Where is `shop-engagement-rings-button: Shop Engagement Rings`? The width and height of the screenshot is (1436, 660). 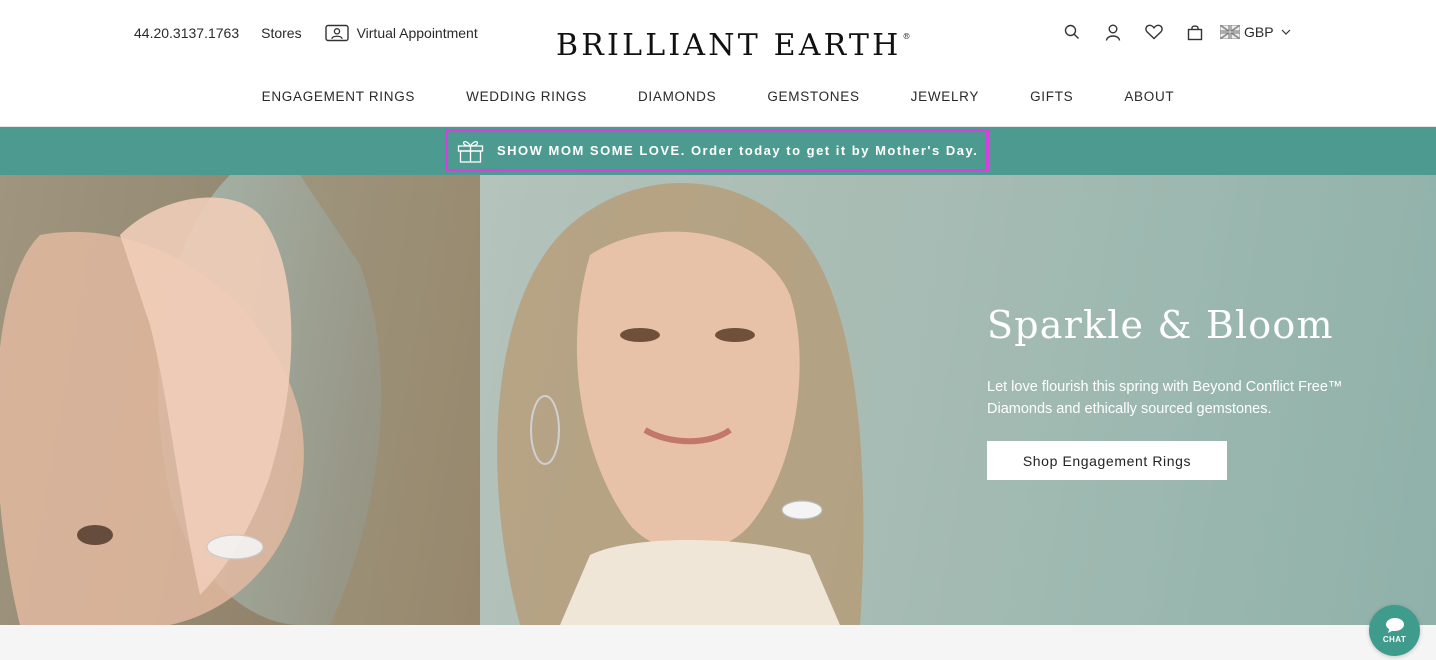
shop-engagement-rings-button: Shop Engagement Rings is located at coordinates (1107, 460).